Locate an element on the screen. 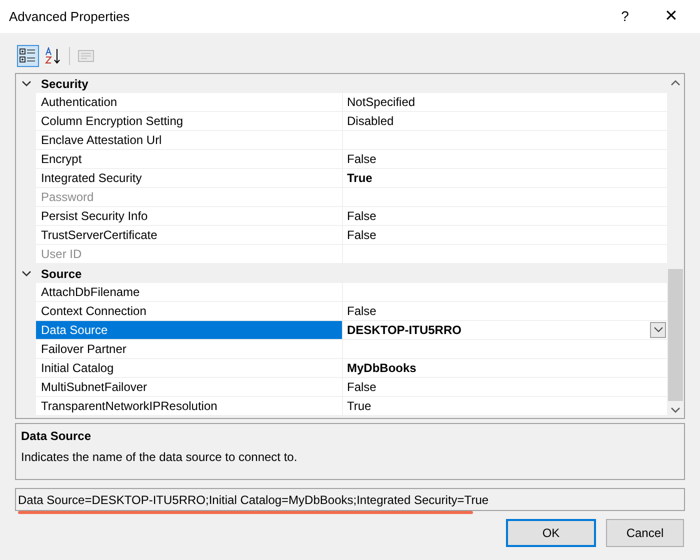  property-name: Integrated Security is located at coordinates (189, 178).